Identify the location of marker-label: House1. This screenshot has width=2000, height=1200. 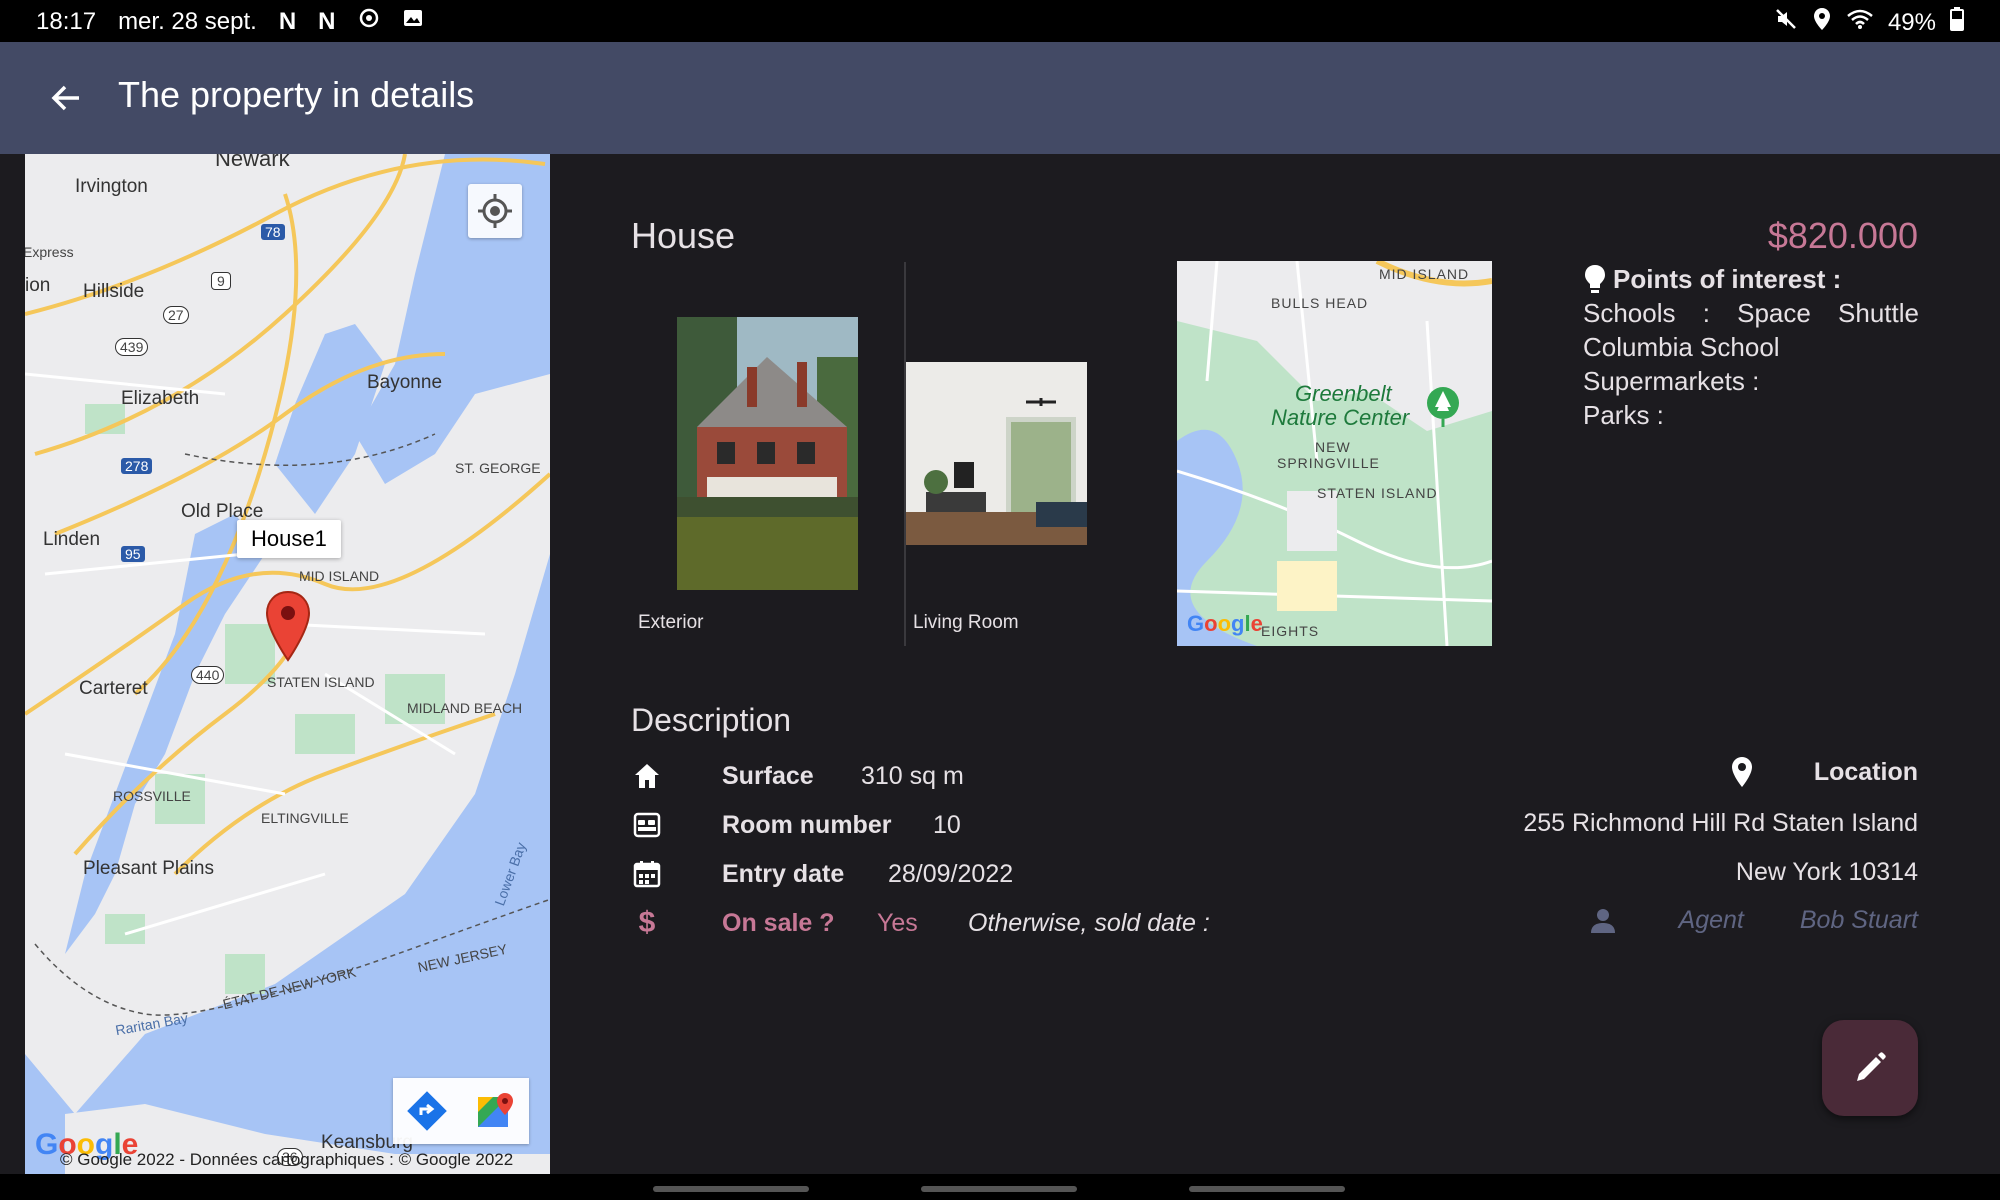
(289, 538).